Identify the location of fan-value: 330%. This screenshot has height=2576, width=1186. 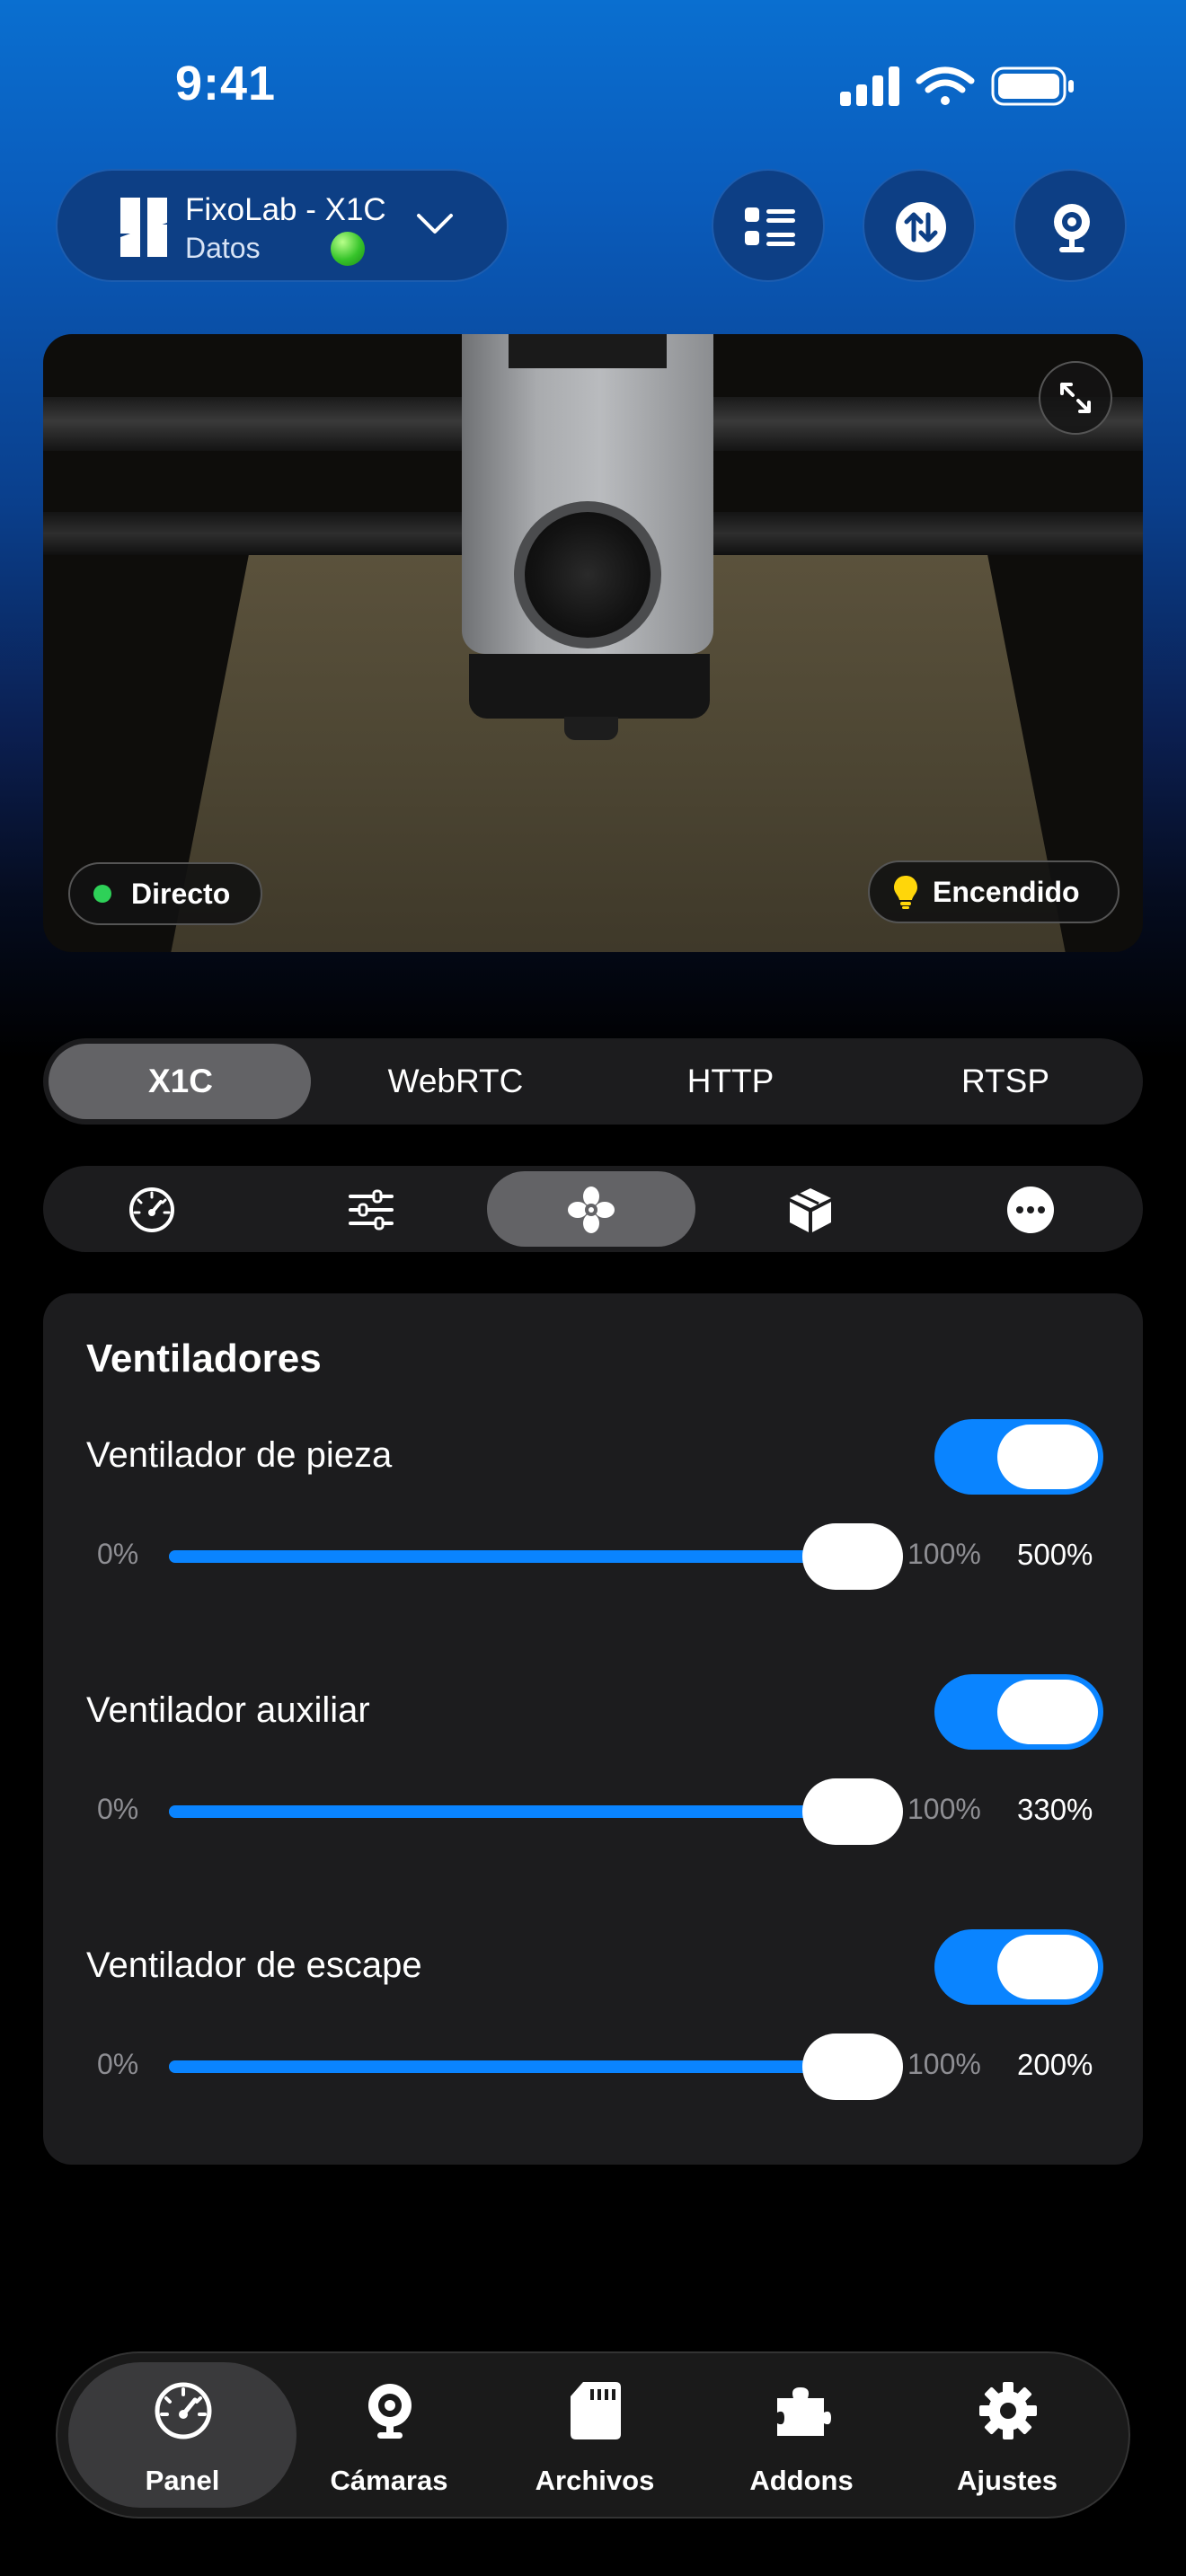
(1055, 1809).